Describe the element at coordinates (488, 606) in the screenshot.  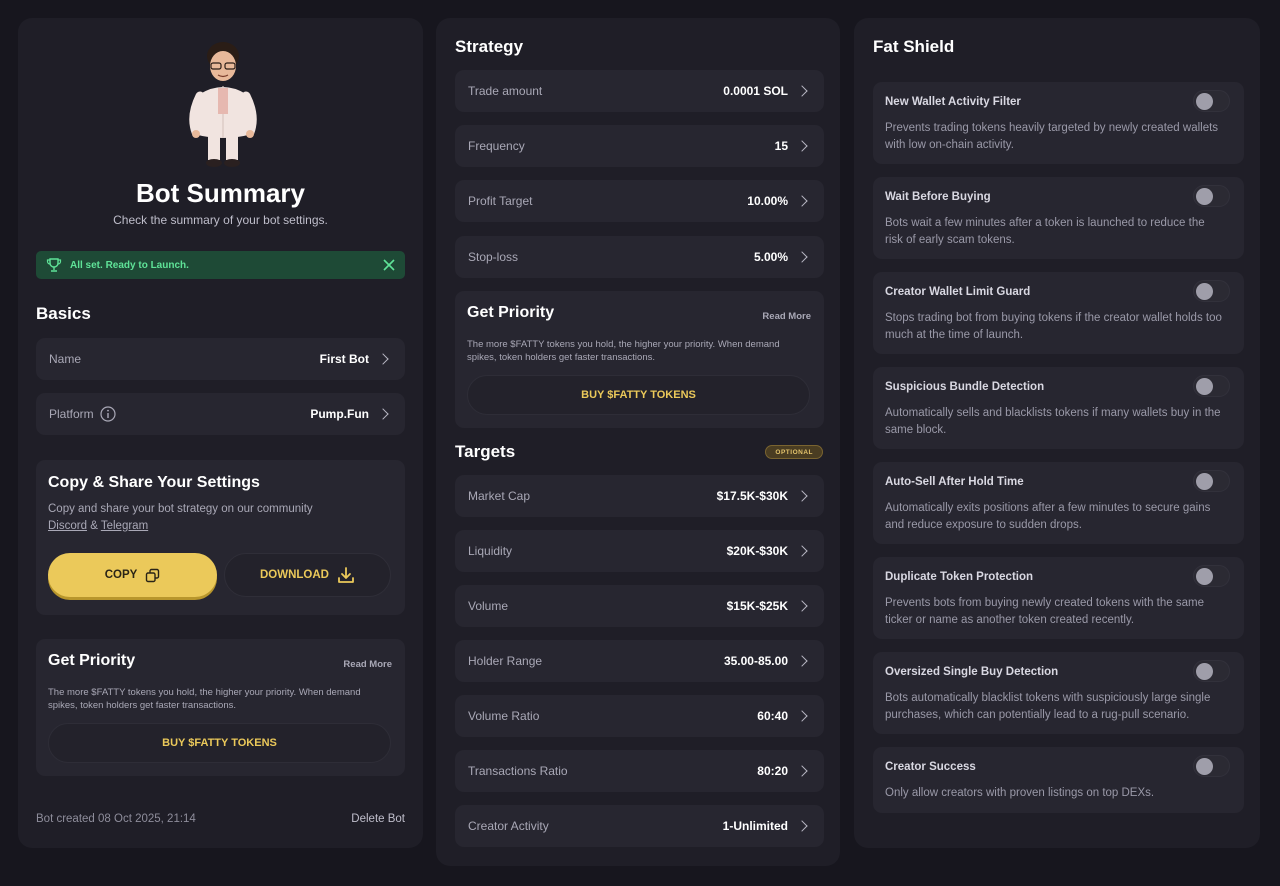
I see `target-label: Volume` at that location.